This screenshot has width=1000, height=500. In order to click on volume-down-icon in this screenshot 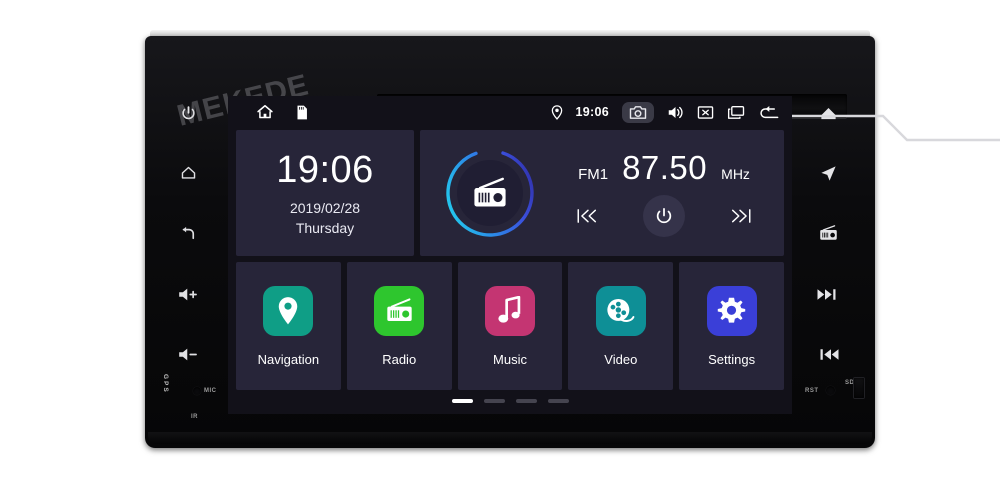, I will do `click(188, 354)`.